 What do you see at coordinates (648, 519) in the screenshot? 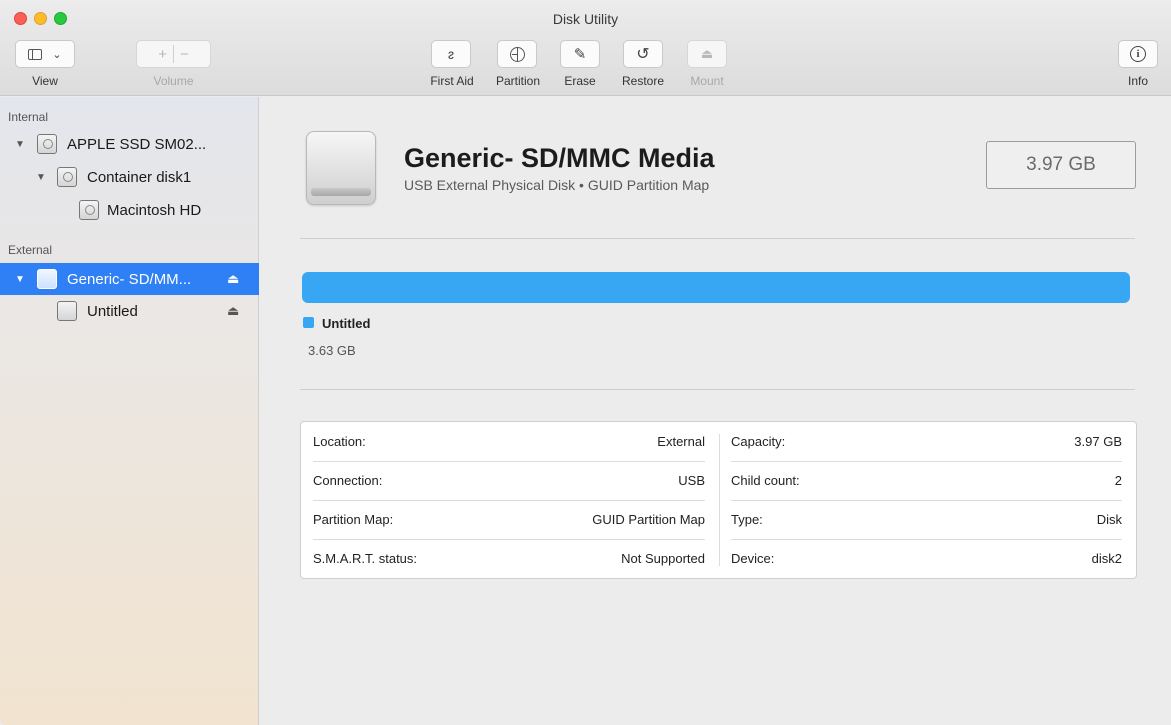
I see `info-value: GUID Partition Map` at bounding box center [648, 519].